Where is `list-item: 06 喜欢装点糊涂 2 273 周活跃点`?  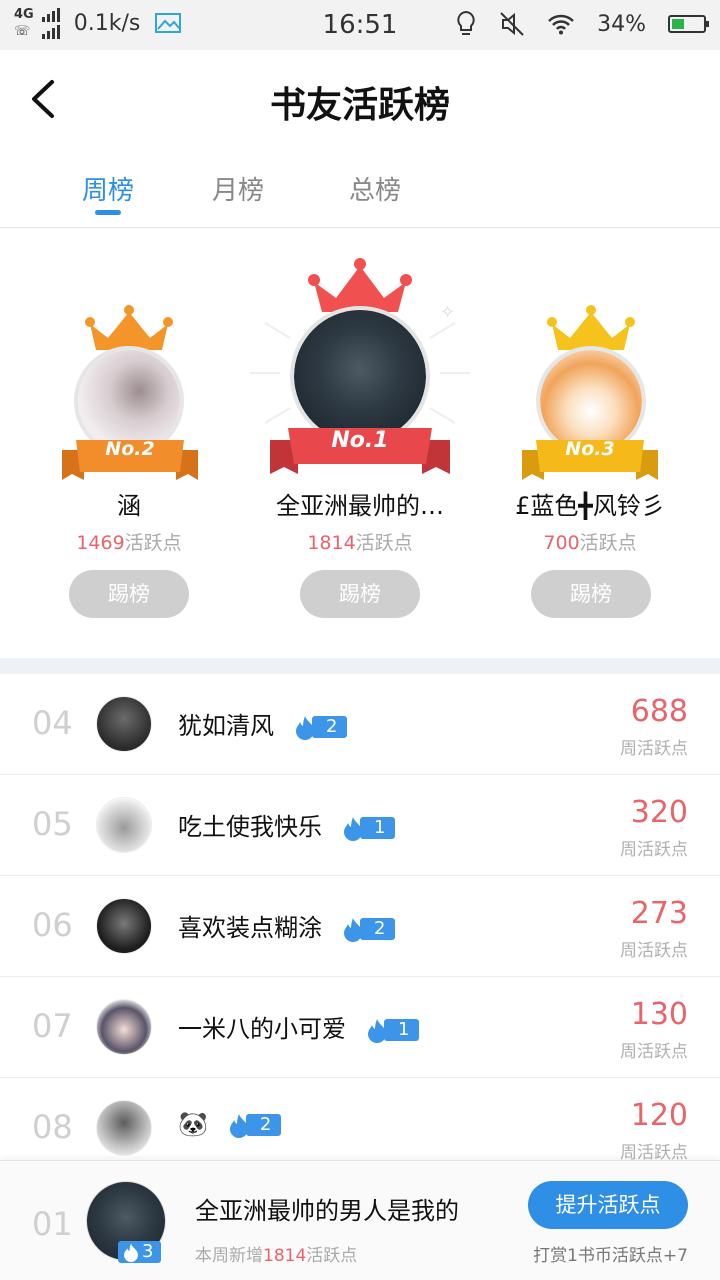 list-item: 06 喜欢装点糊涂 2 273 周活跃点 is located at coordinates (360, 926).